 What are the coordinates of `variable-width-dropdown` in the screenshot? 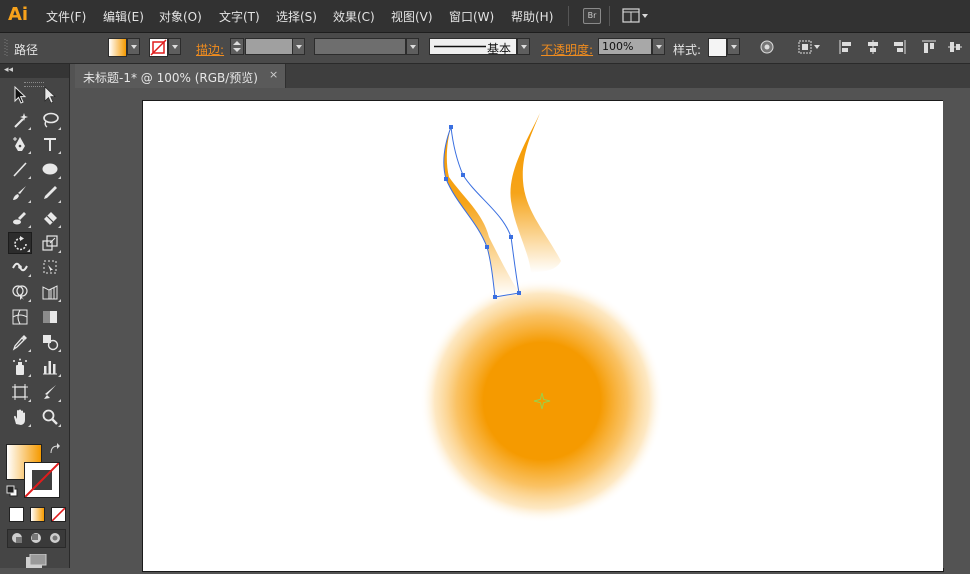 It's located at (412, 46).